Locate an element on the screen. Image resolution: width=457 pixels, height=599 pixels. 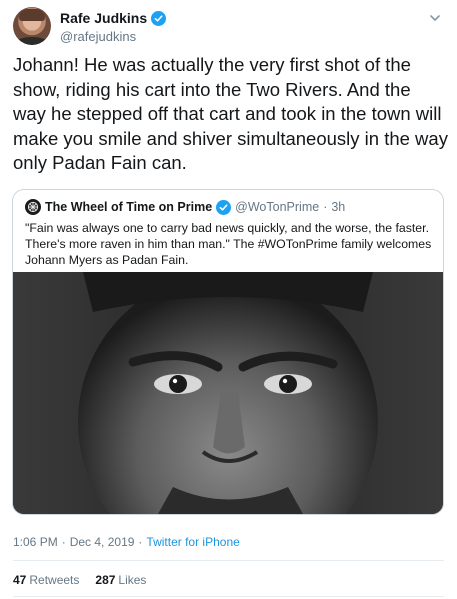
wheel-of-time-logo-icon is located at coordinates (33, 207).